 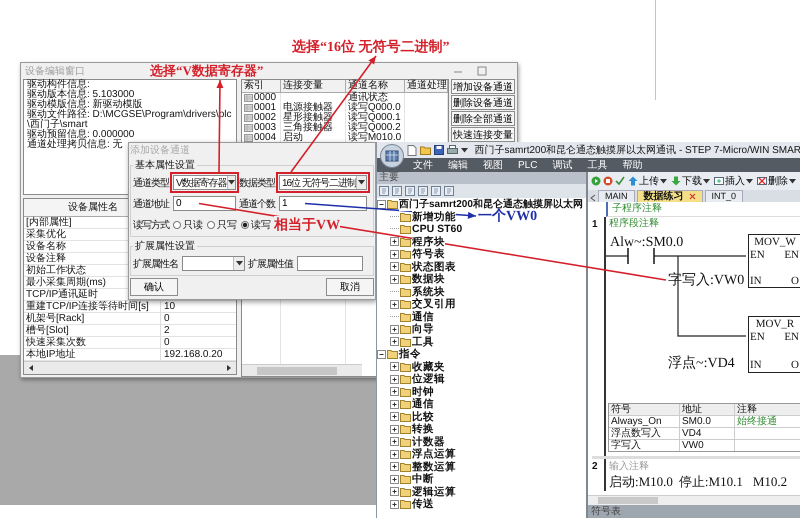 I want to click on property-value-field, so click(x=330, y=263).